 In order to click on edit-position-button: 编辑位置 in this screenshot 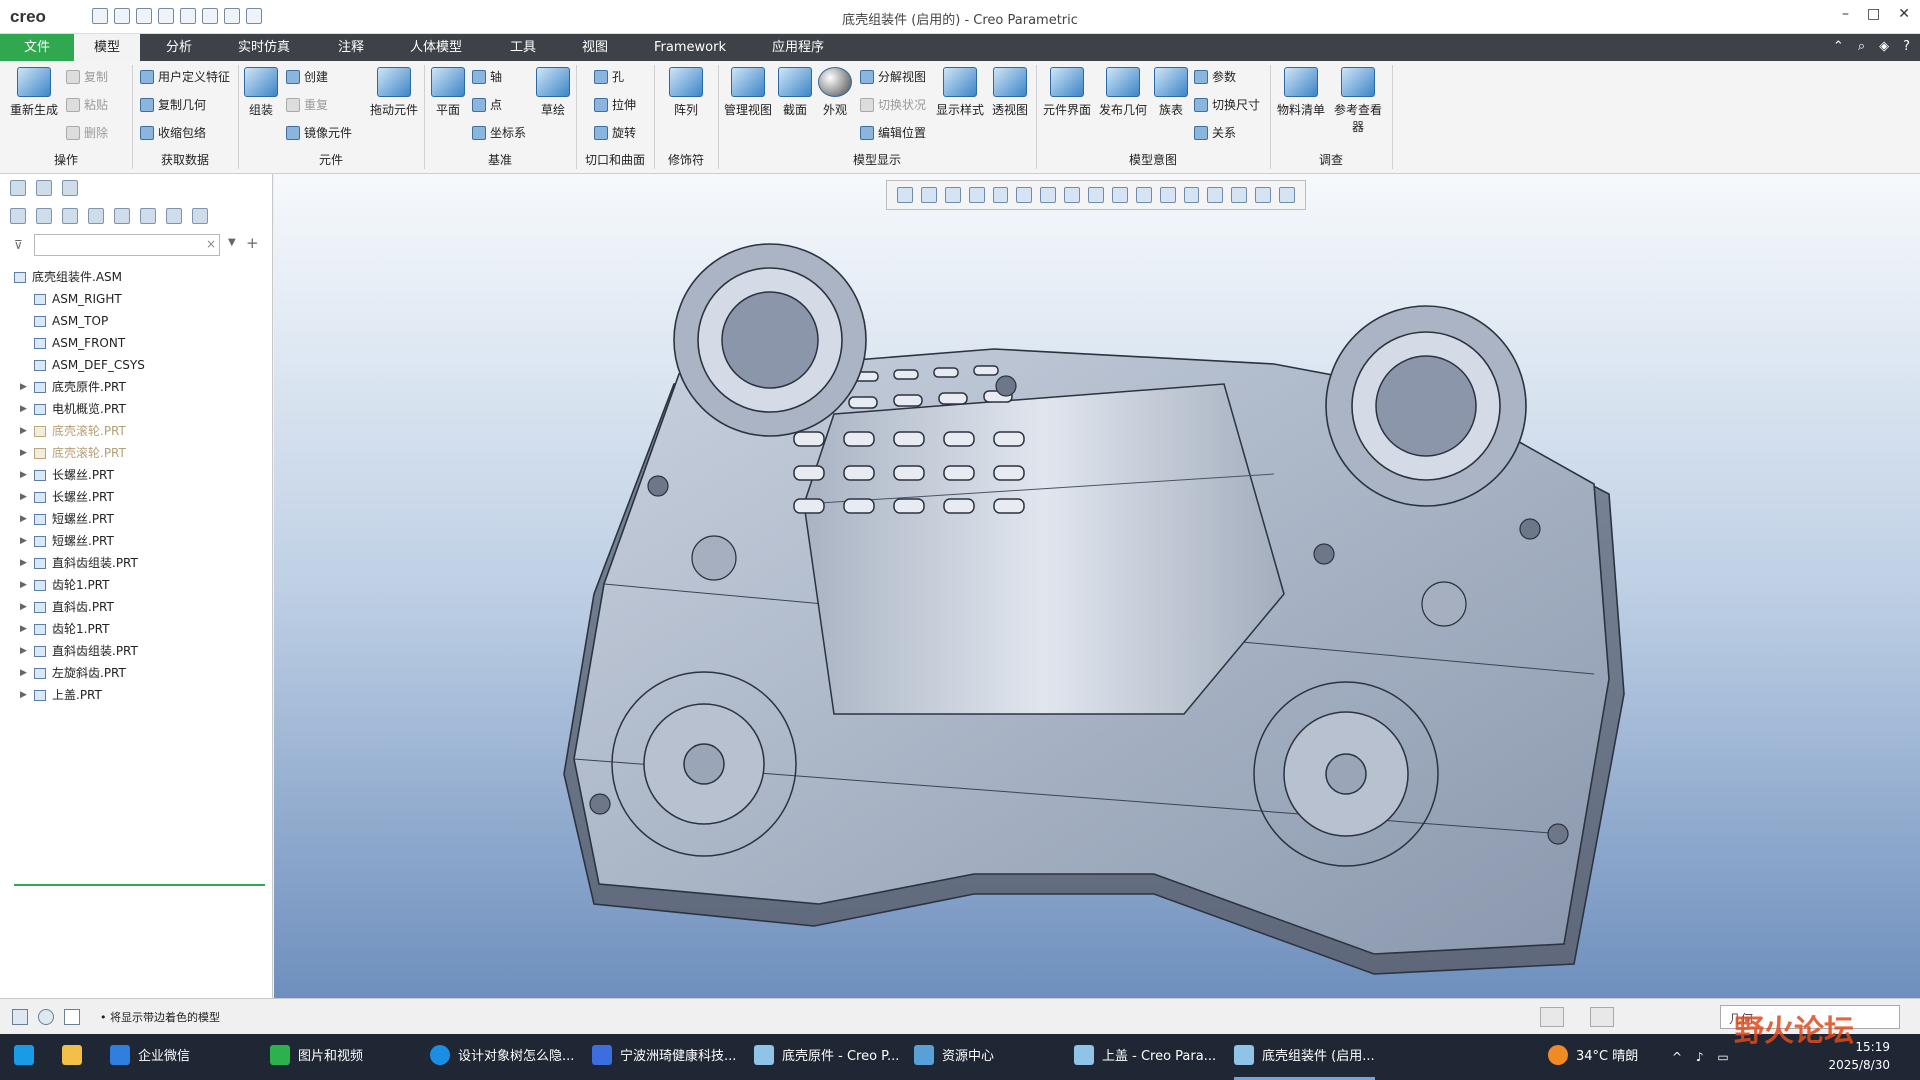, I will do `click(893, 132)`.